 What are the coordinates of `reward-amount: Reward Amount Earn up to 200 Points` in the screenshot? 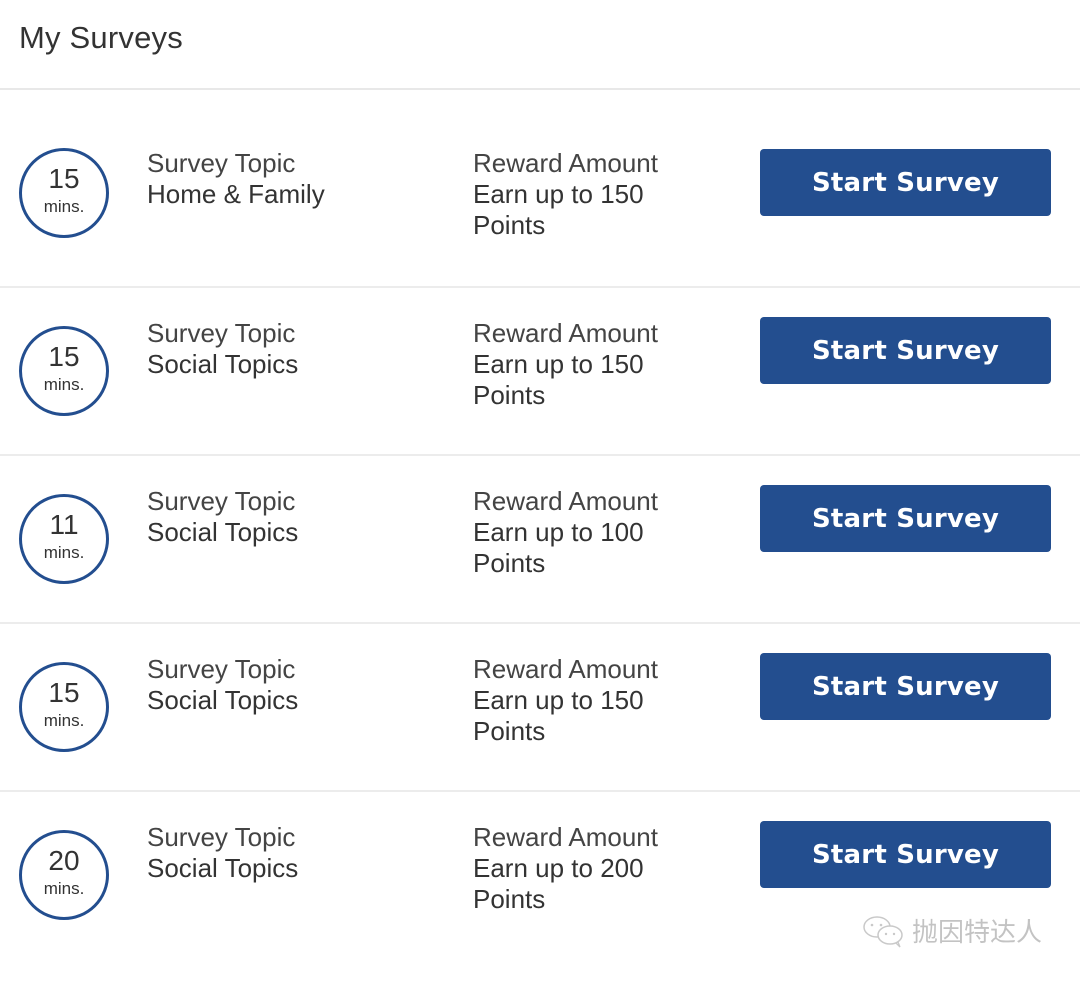 It's located at (578, 868).